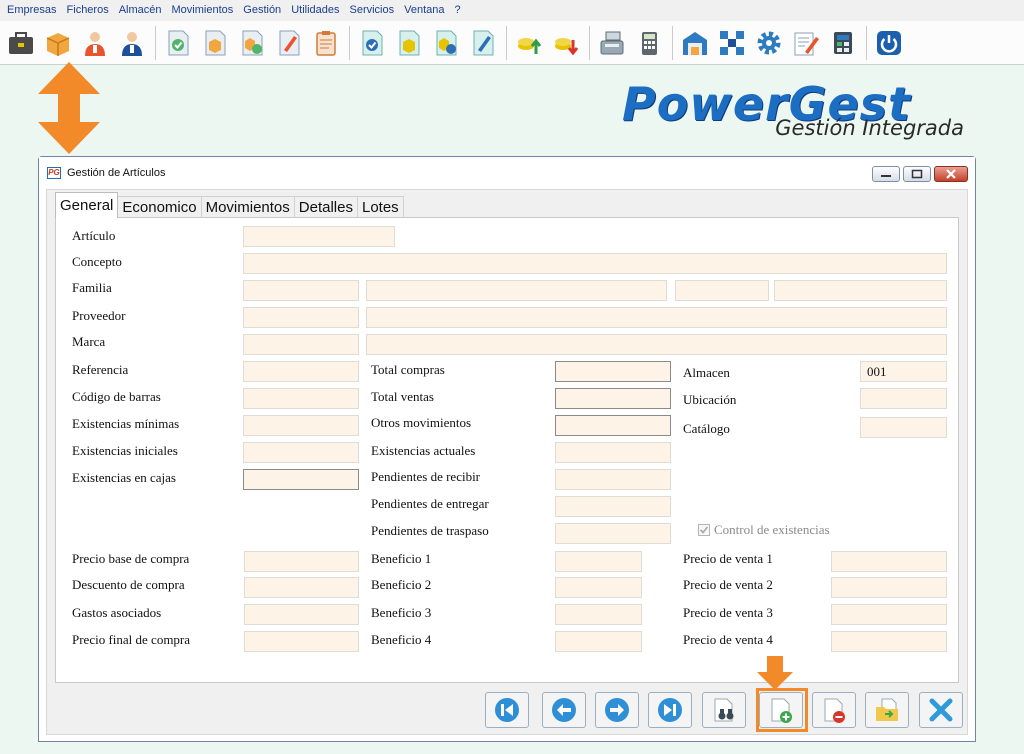 This screenshot has height=754, width=1024. Describe the element at coordinates (613, 533) in the screenshot. I see `pendientes-traspaso-field` at that location.